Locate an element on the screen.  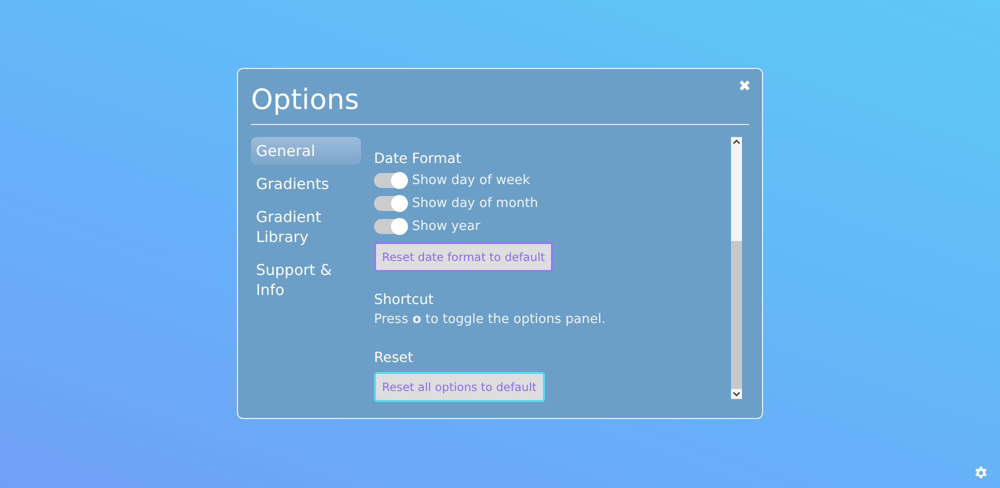
toggle-label: Show day of week is located at coordinates (471, 180).